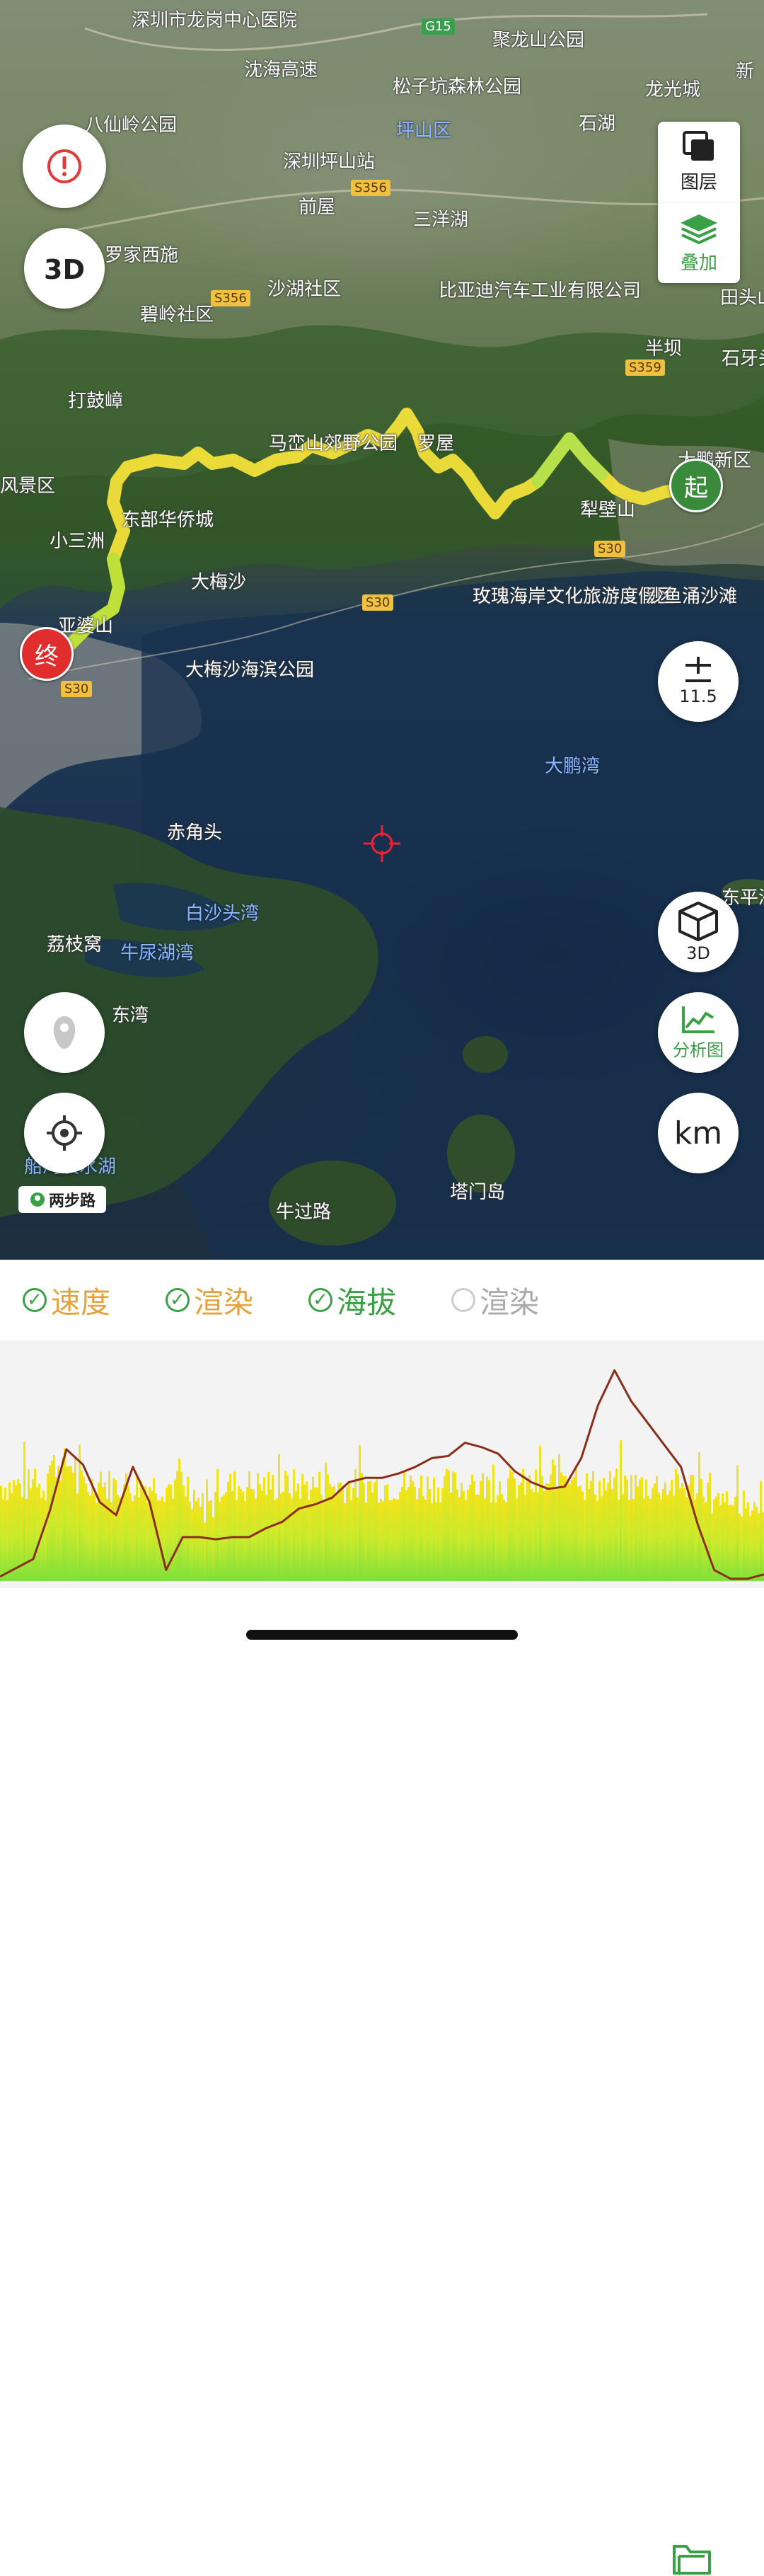 The width and height of the screenshot is (764, 2576). I want to click on report-button, so click(64, 166).